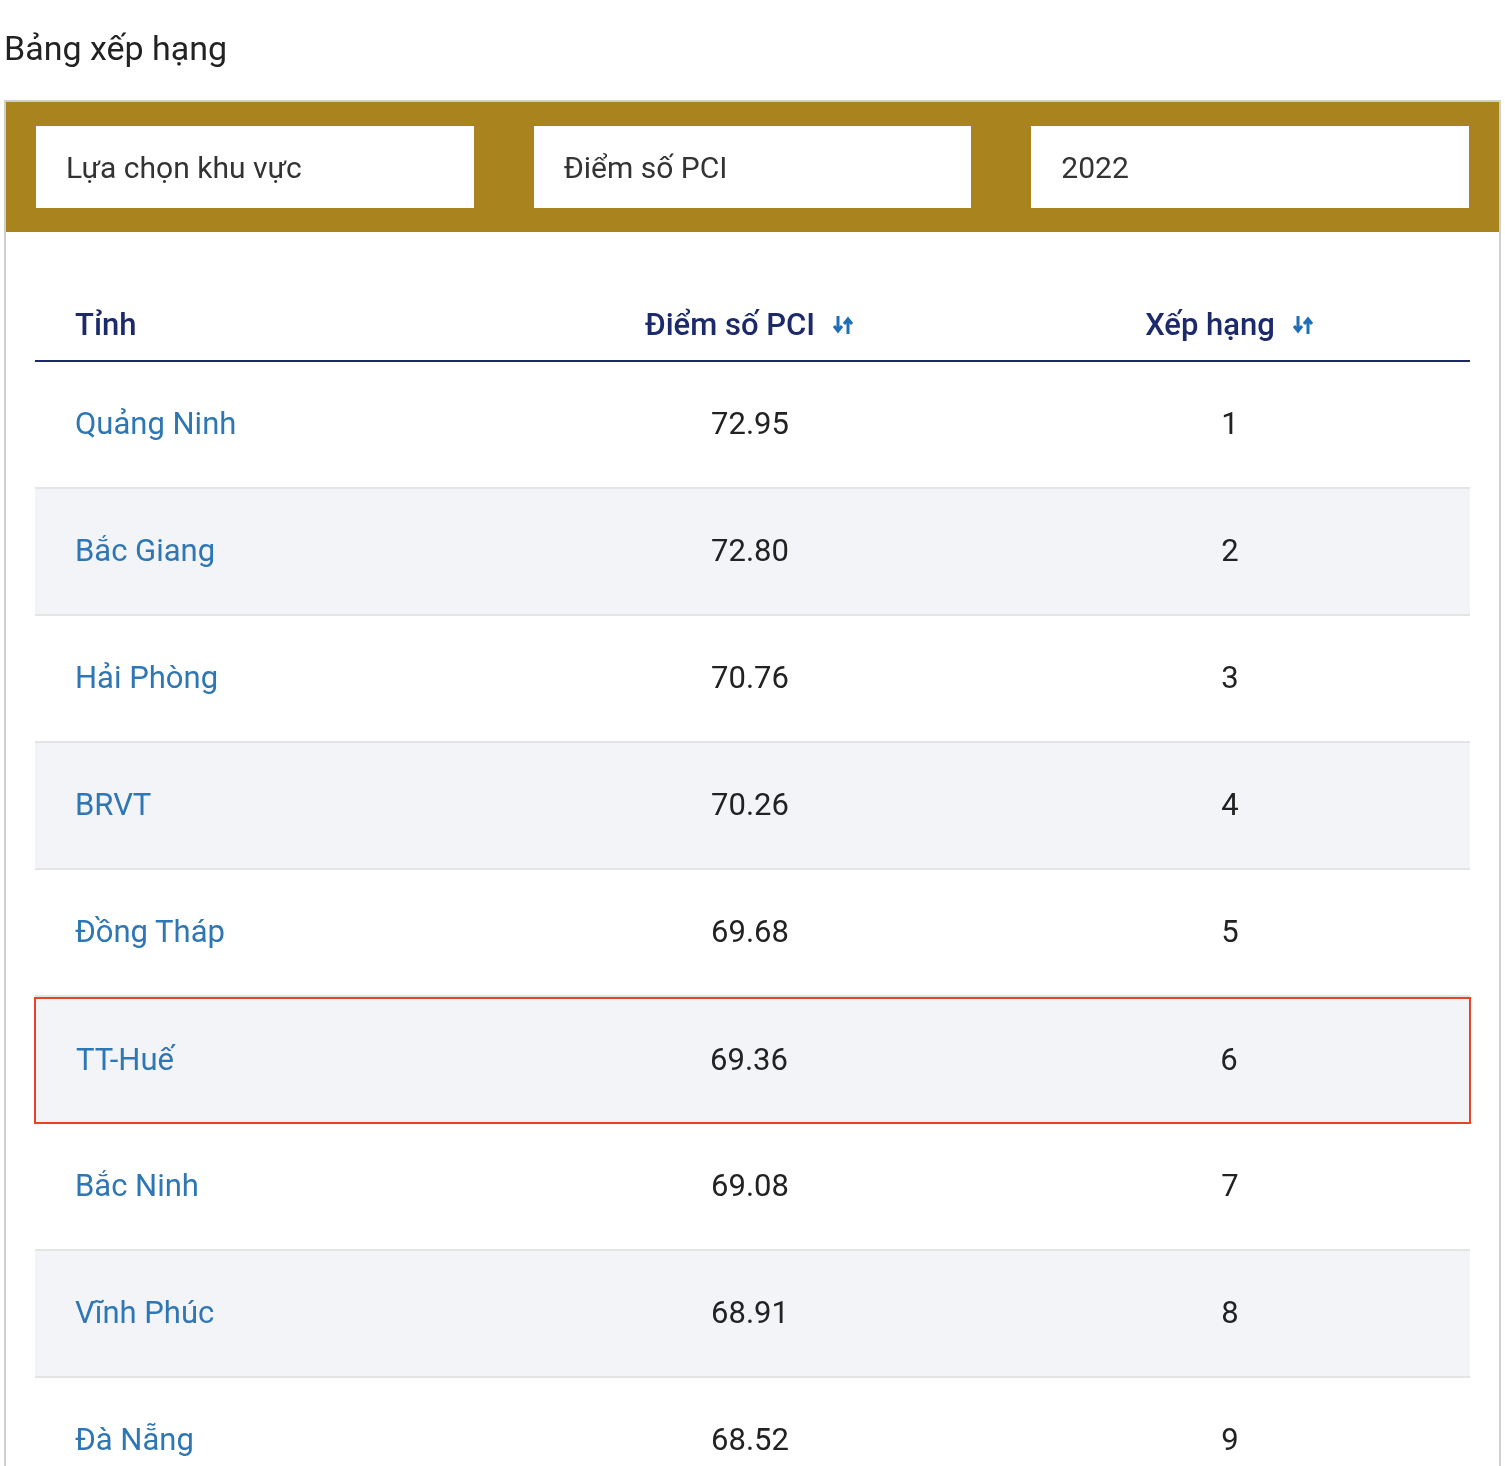  I want to click on table-cell-text: 7, so click(1230, 1186).